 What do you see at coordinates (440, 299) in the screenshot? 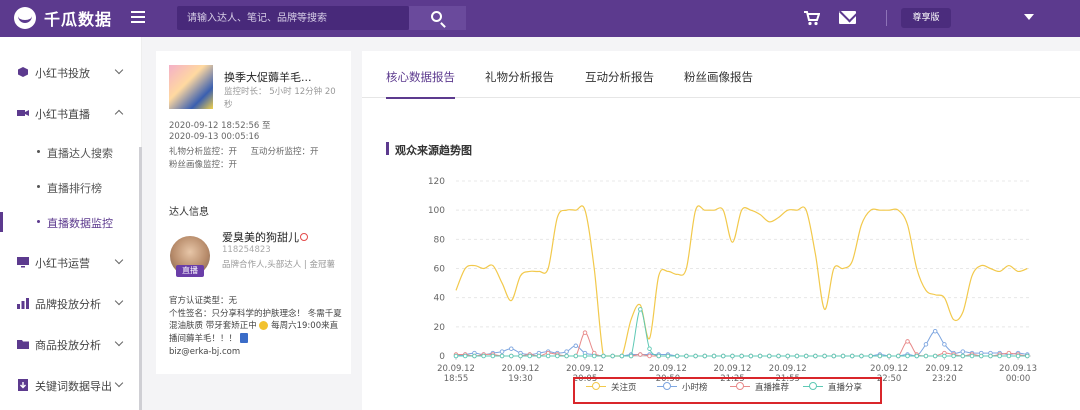
I see `y-tick-label: 40` at bounding box center [440, 299].